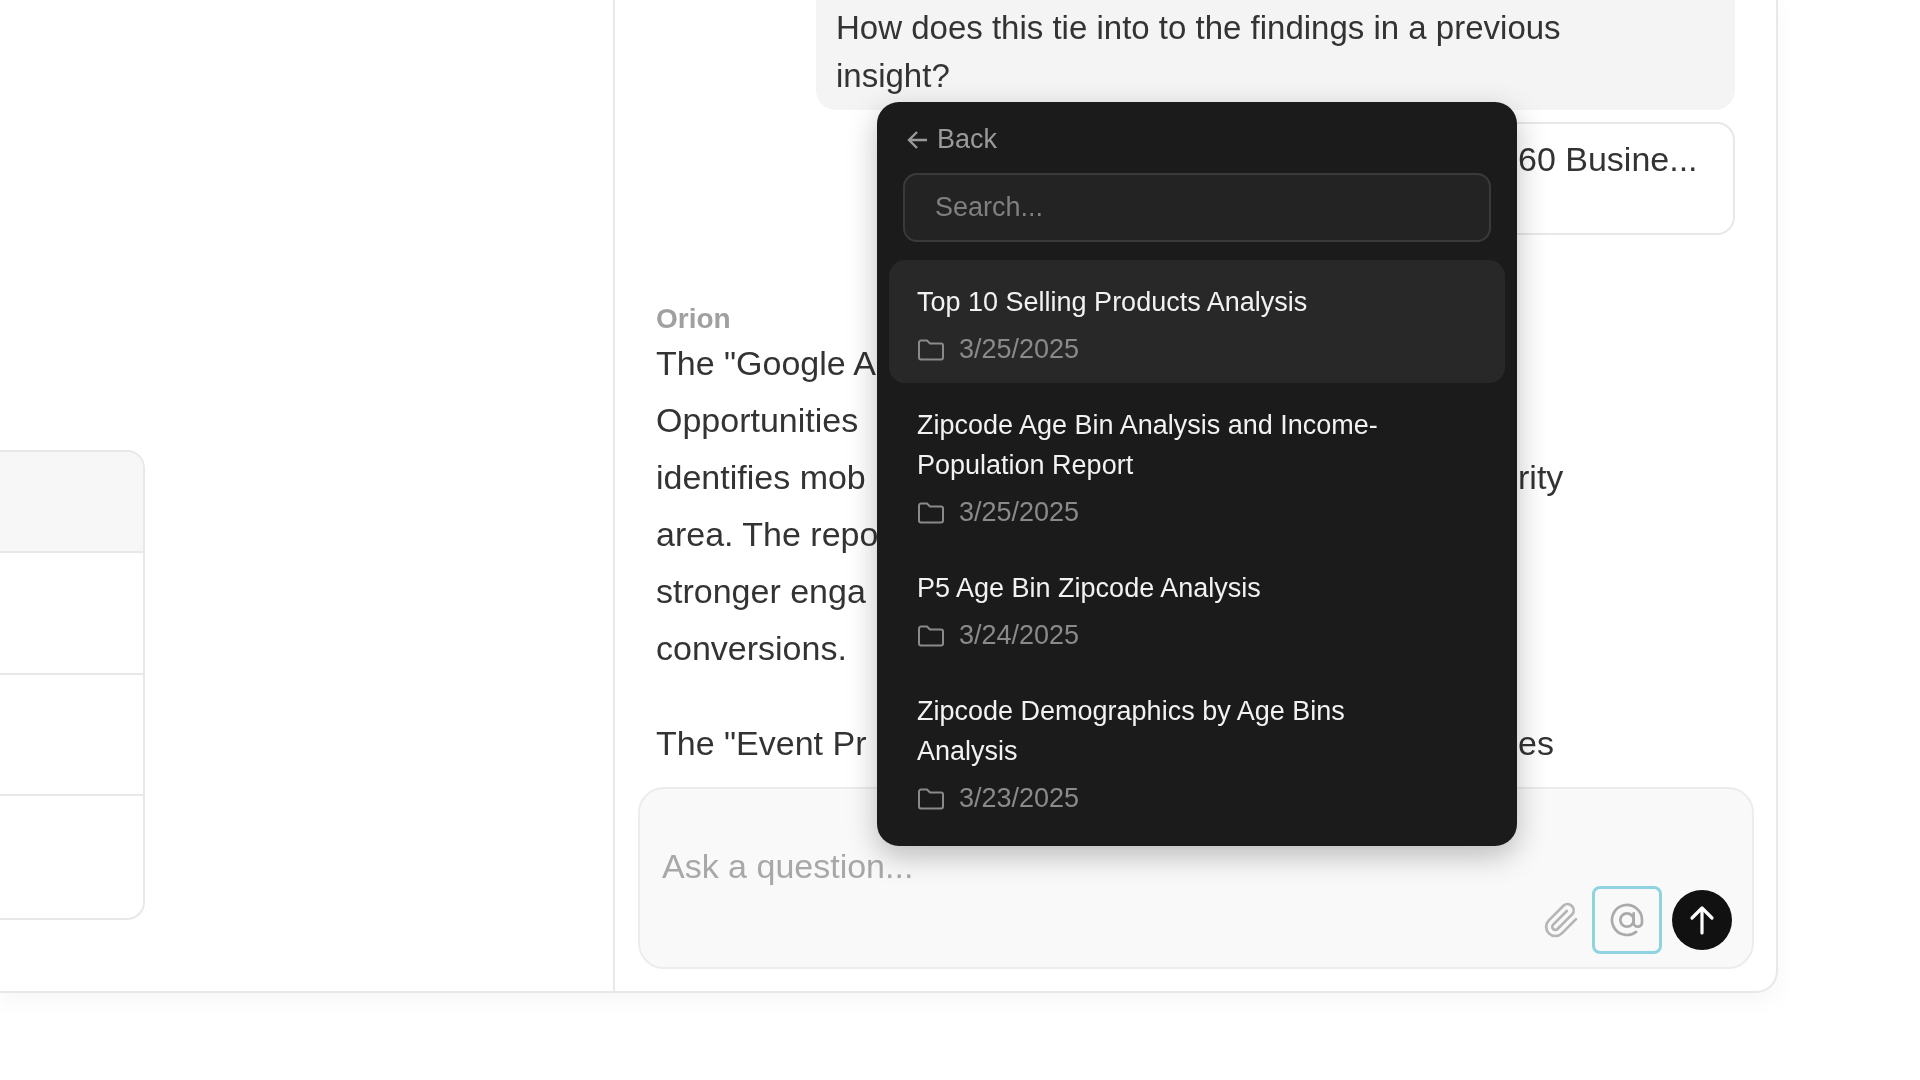  What do you see at coordinates (761, 477) in the screenshot?
I see `message-text: identifies mob` at bounding box center [761, 477].